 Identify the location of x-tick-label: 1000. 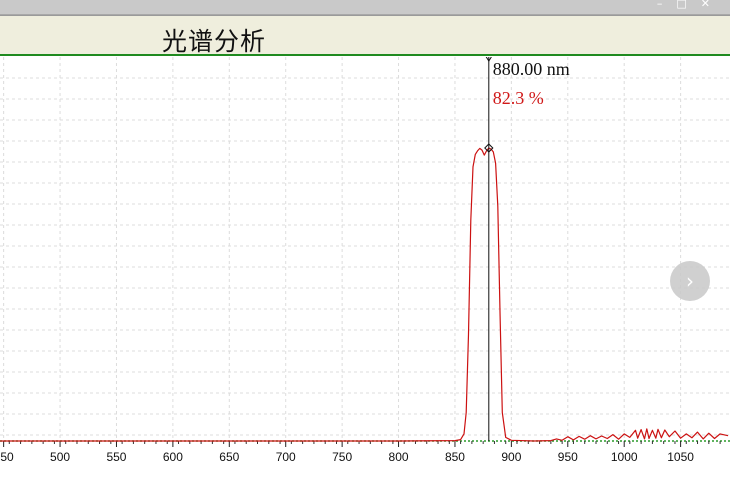
(624, 457).